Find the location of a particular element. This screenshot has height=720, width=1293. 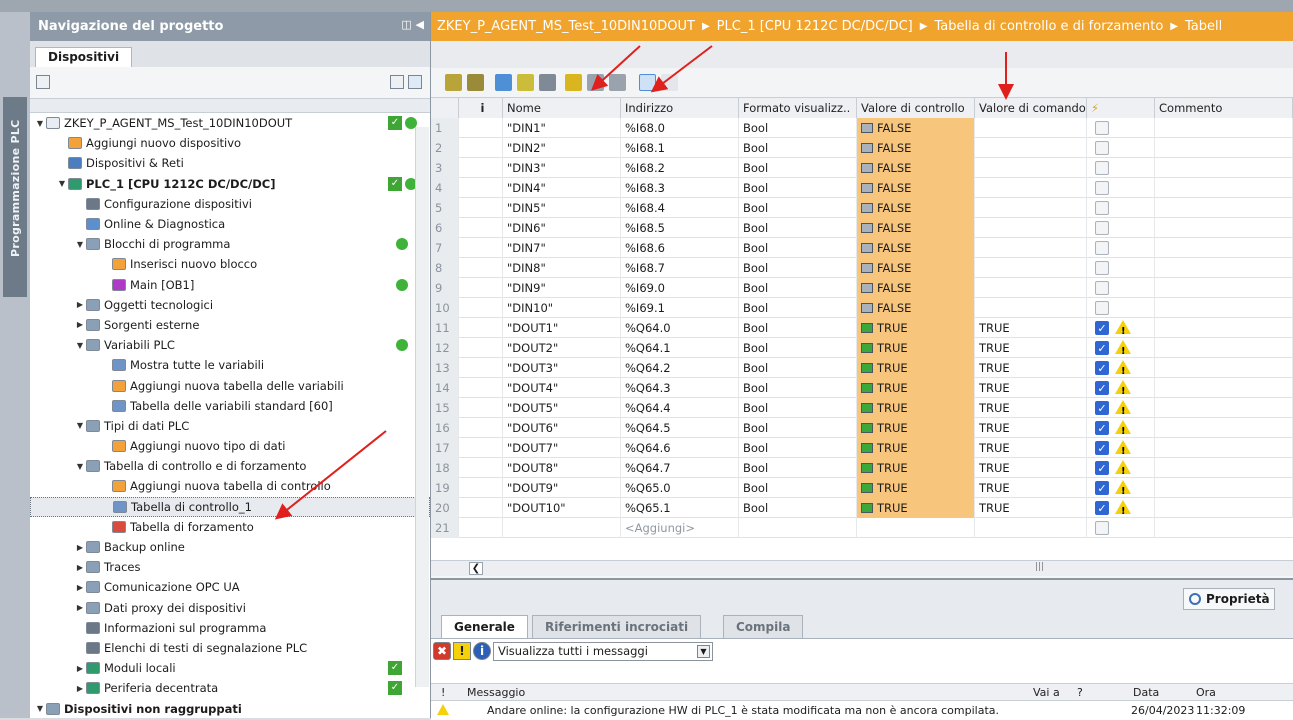

modify-trigger-icon is located at coordinates (595, 82).